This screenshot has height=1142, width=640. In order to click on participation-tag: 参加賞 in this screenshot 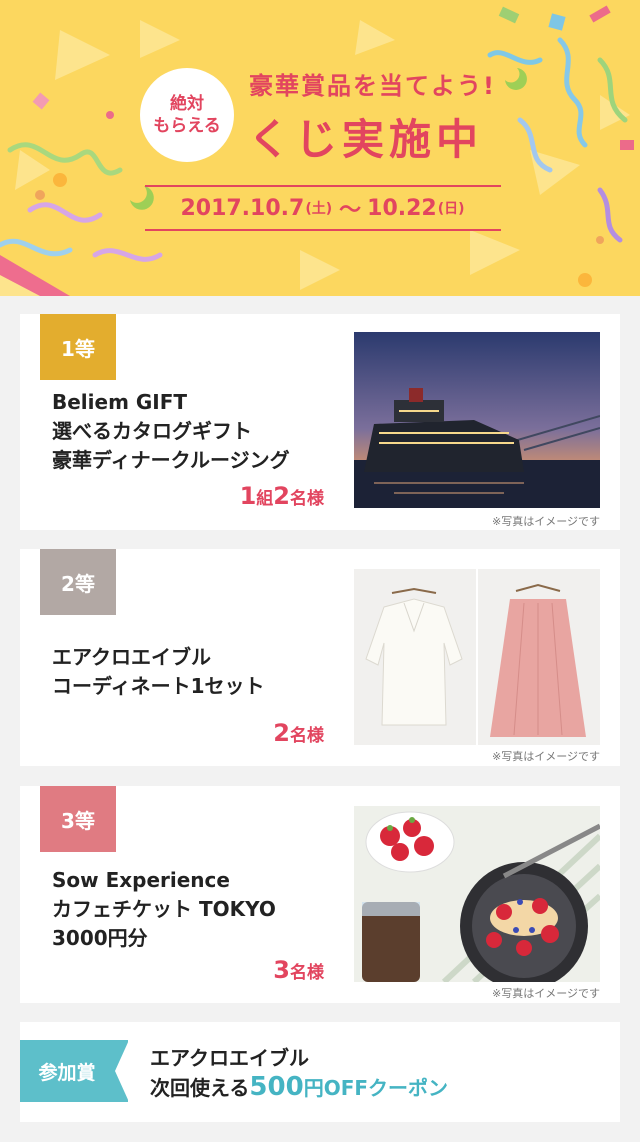, I will do `click(74, 1071)`.